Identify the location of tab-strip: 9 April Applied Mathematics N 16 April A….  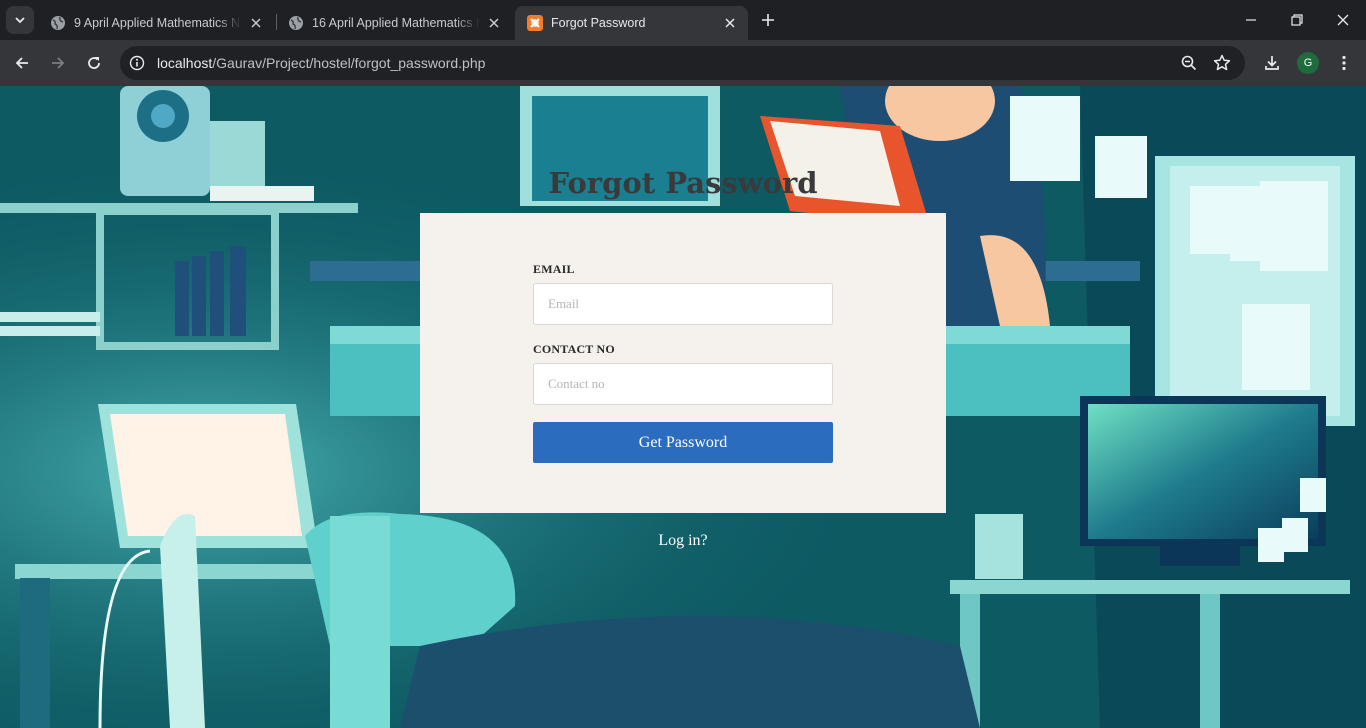
(683, 20).